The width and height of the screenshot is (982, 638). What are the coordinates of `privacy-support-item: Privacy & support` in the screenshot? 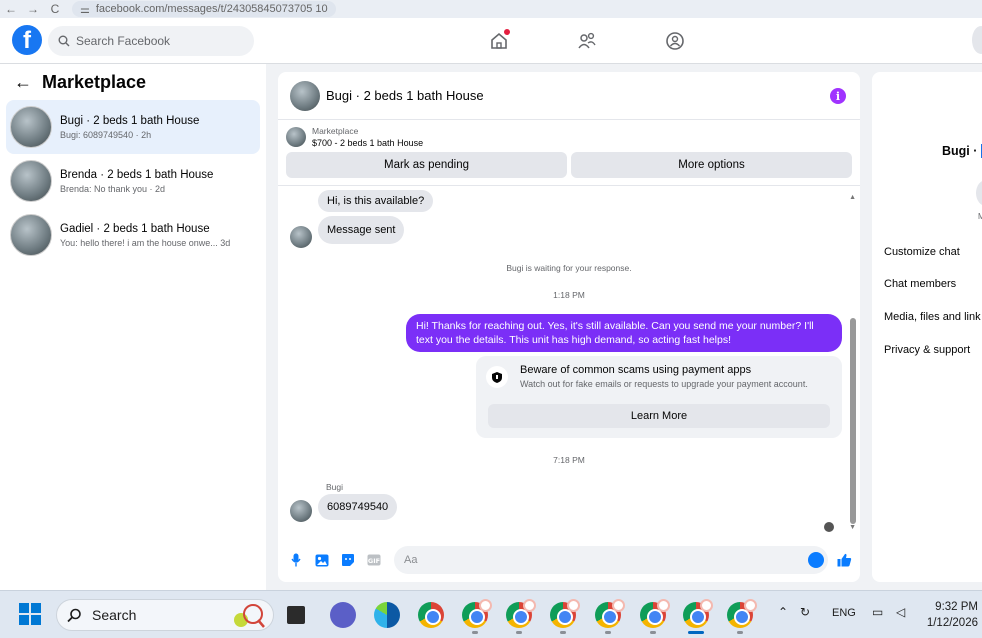 It's located at (927, 350).